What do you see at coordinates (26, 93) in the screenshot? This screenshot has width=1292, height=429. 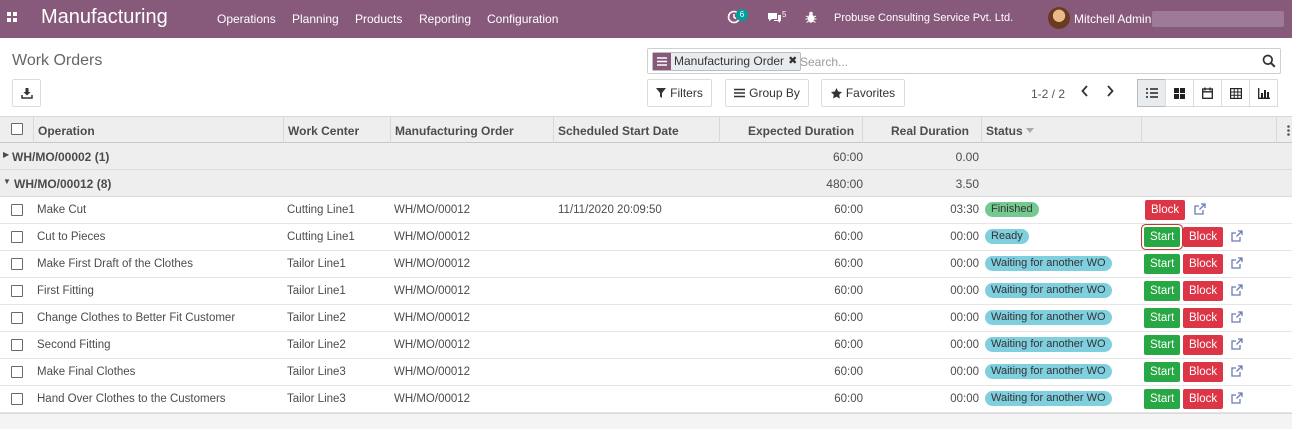 I see `export-button` at bounding box center [26, 93].